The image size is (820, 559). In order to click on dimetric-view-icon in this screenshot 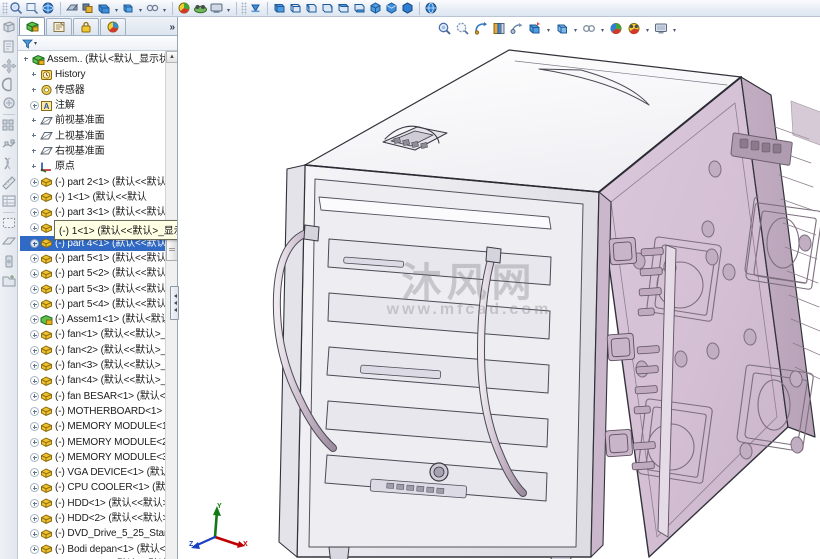, I will do `click(407, 8)`.